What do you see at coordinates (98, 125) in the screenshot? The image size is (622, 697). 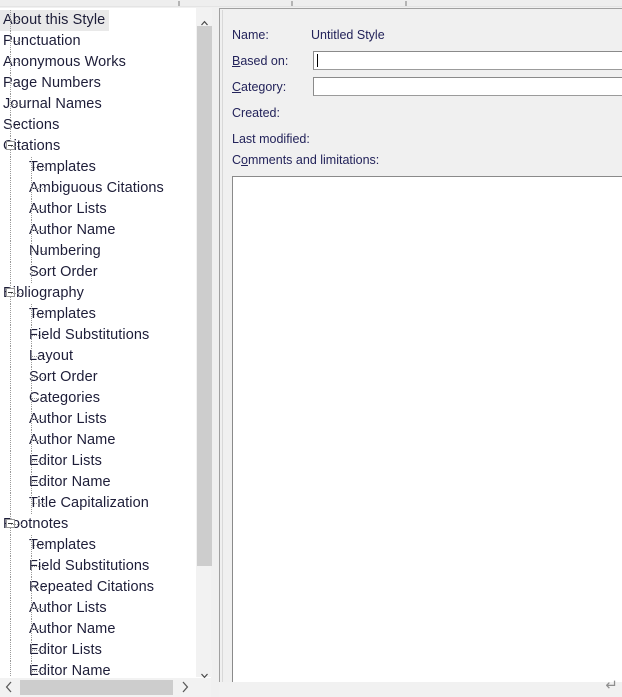 I see `tree-item-sections: Sections` at bounding box center [98, 125].